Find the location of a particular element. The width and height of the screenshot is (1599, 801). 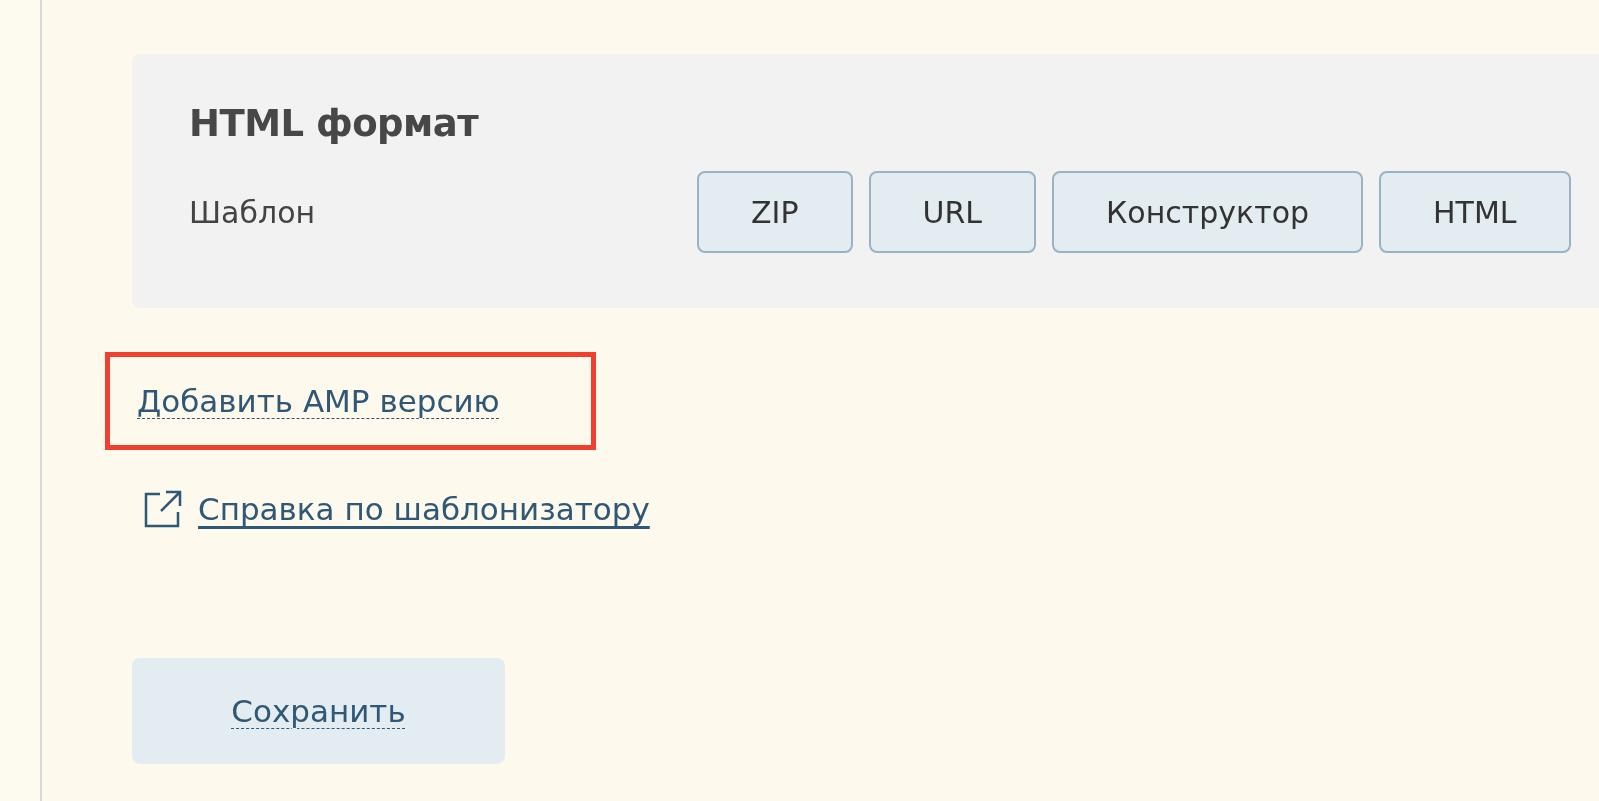

save-button: Сохранить is located at coordinates (318, 711).